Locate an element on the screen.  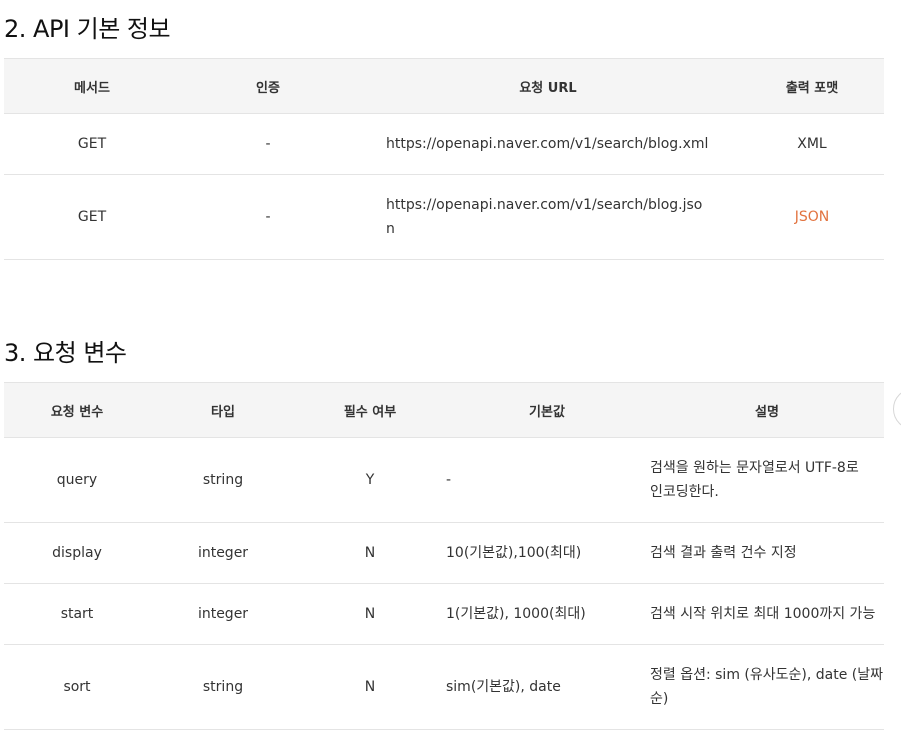
header-request-url: 요청 URL is located at coordinates (548, 86).